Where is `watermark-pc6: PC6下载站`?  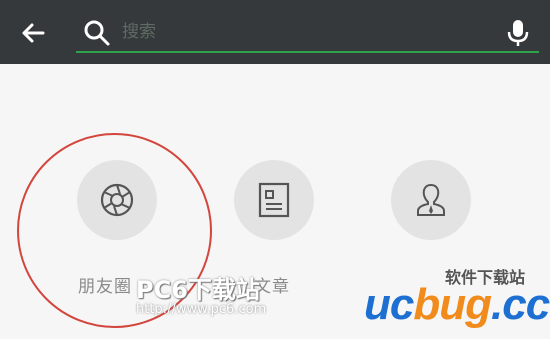
watermark-pc6: PC6下载站 is located at coordinates (198, 290).